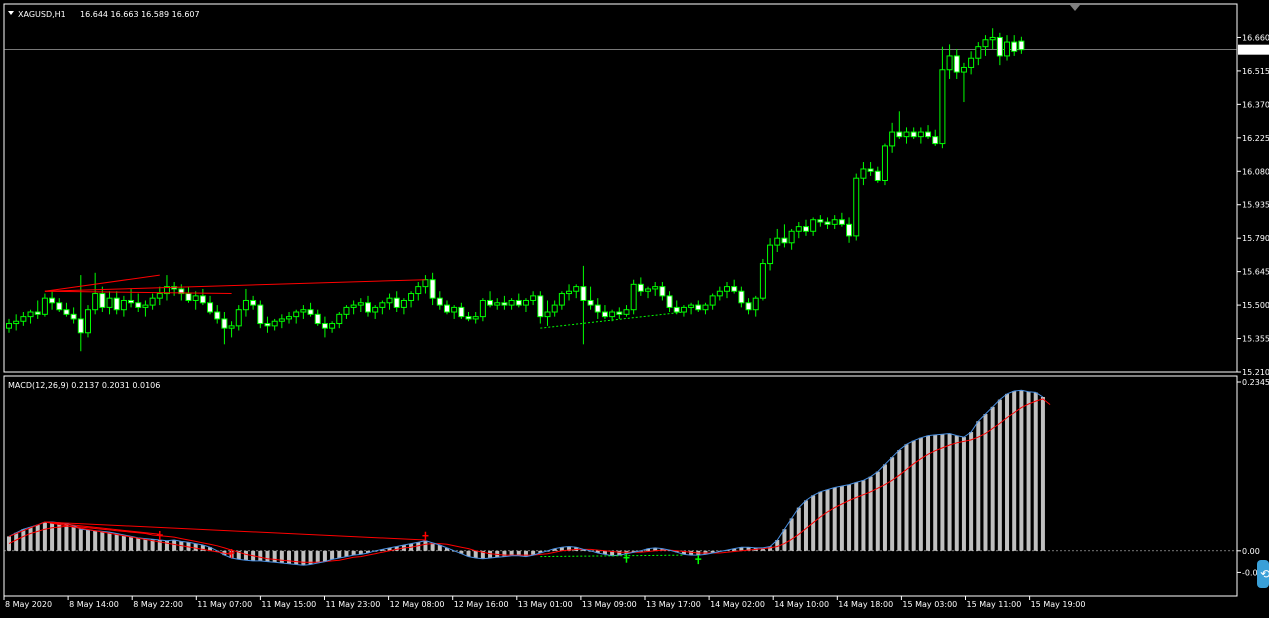 The height and width of the screenshot is (618, 1269). I want to click on scroll-button: ⟲, so click(1263, 574).